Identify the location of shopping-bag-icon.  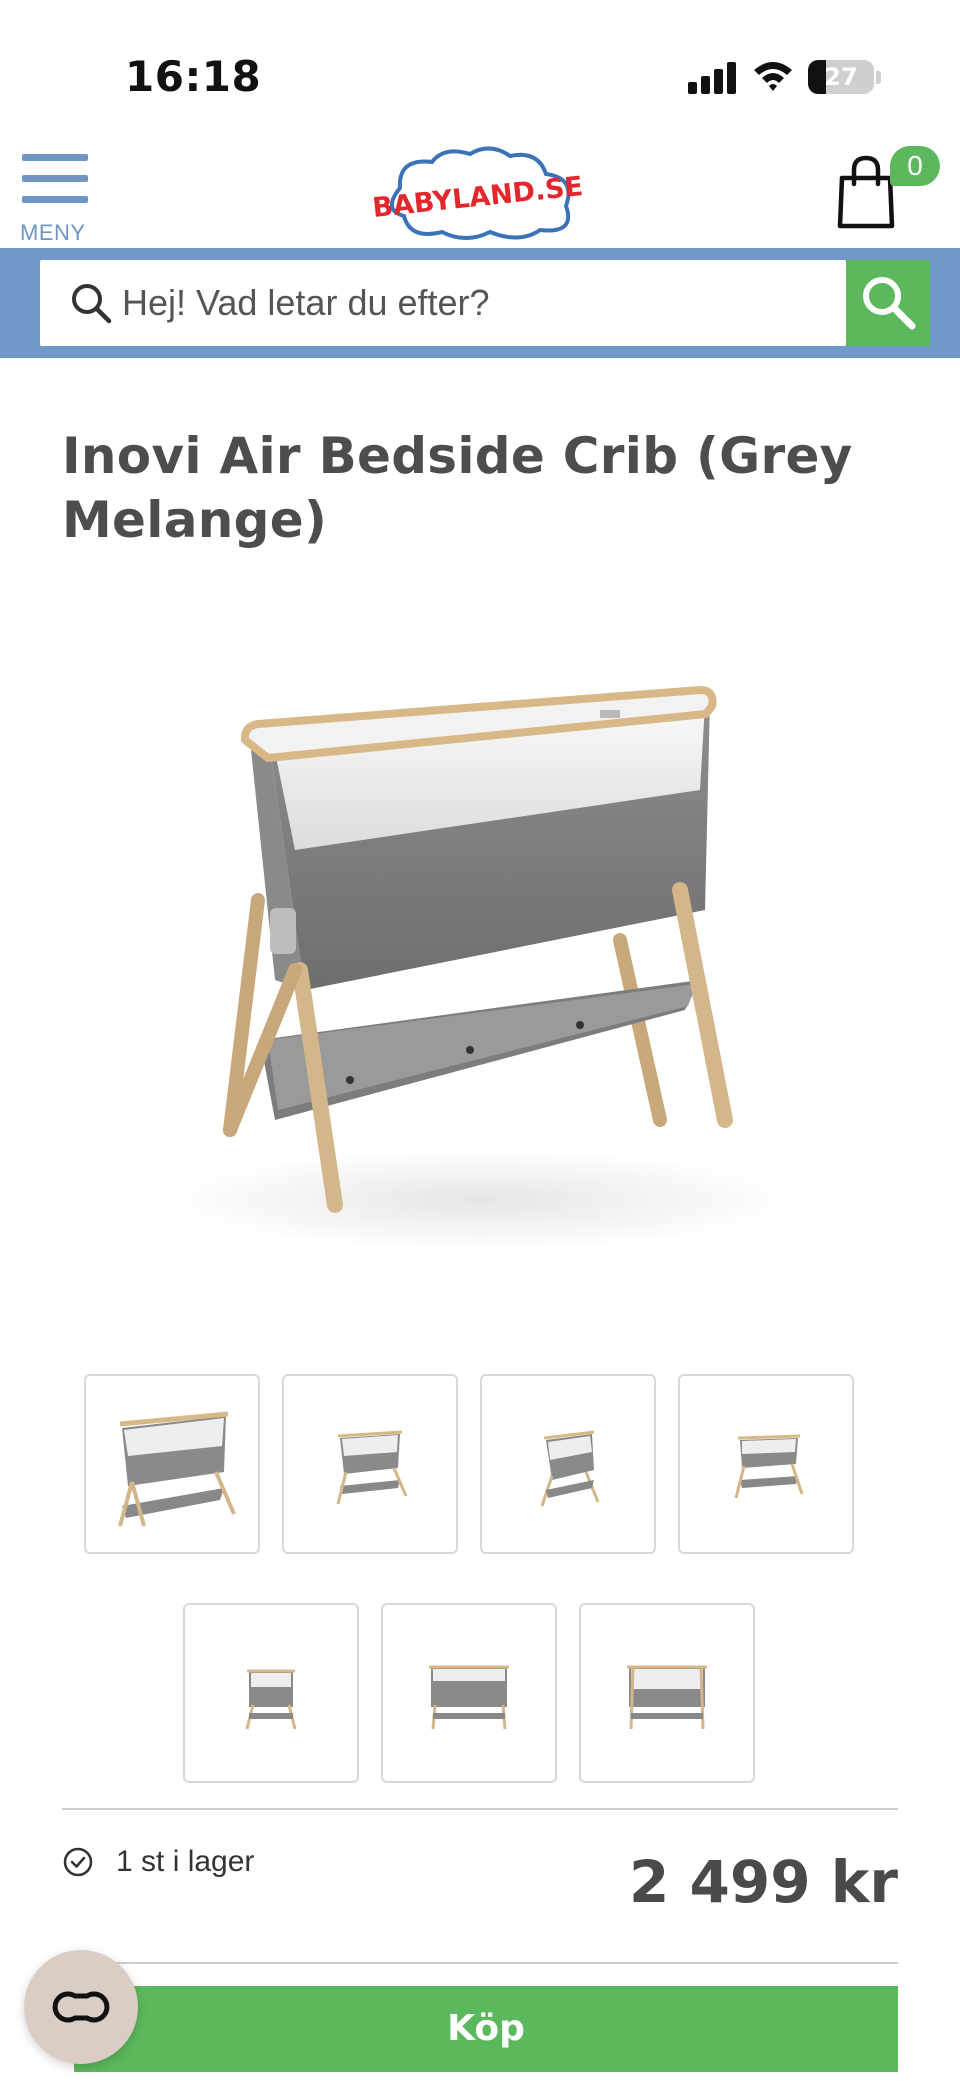
(866, 192).